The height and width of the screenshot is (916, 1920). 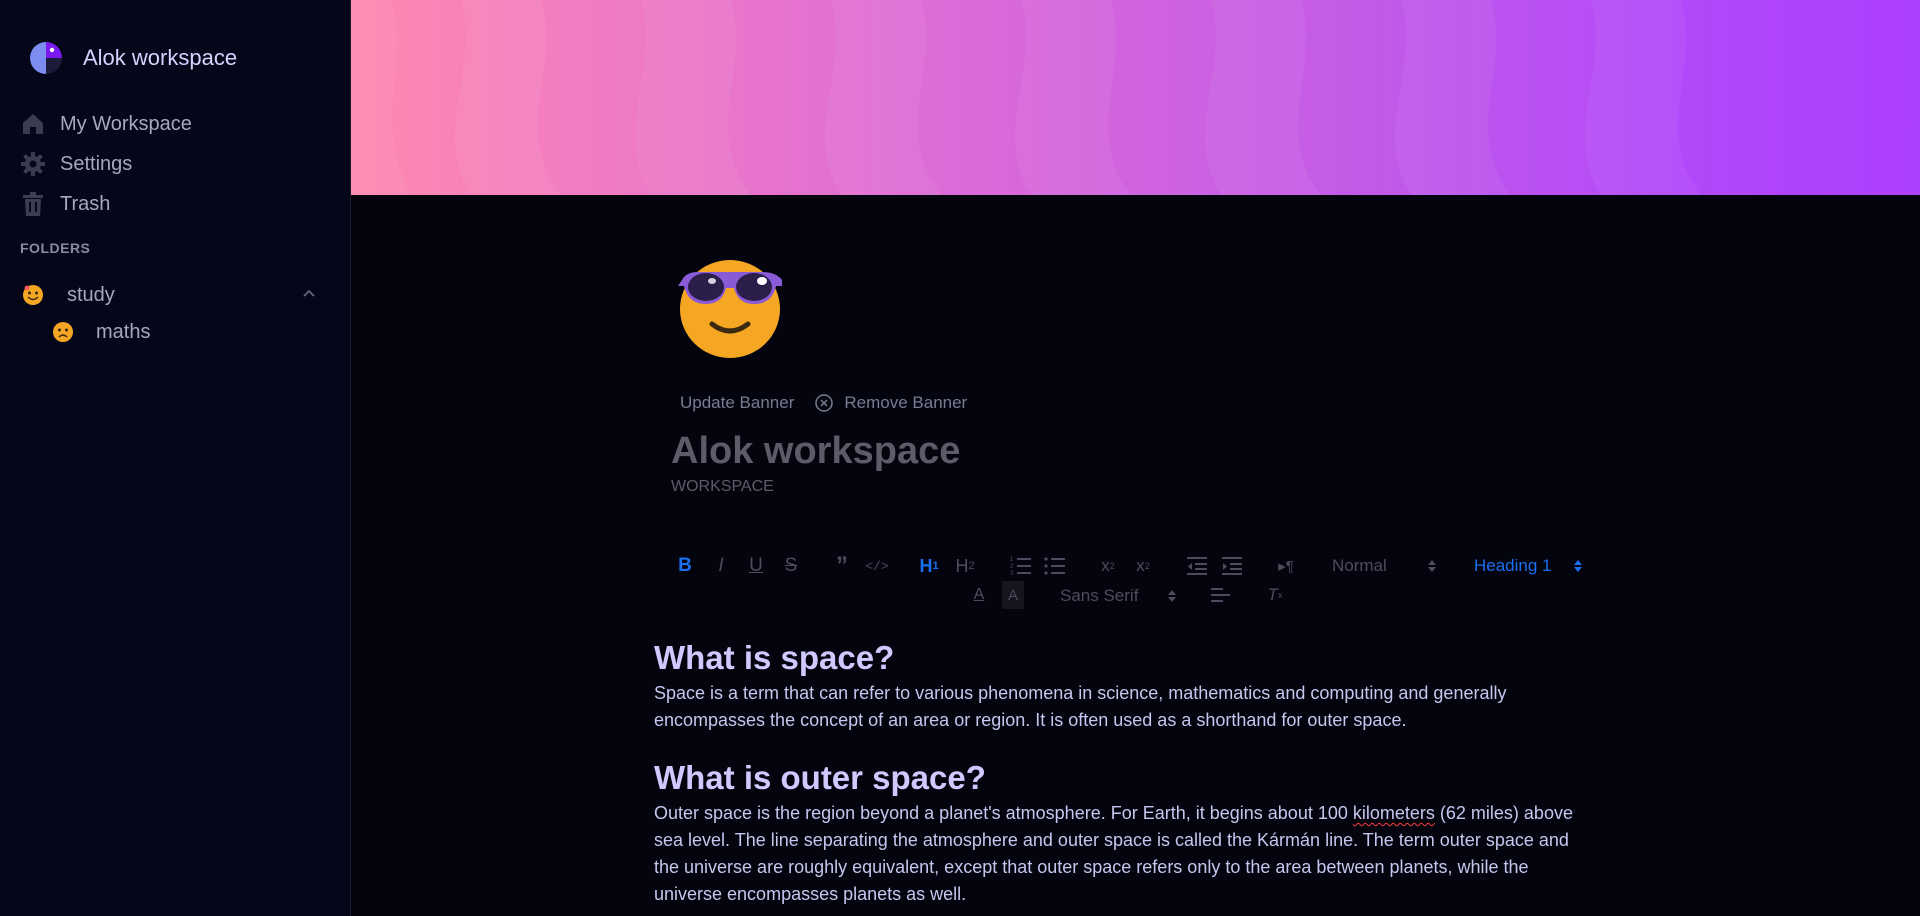 I want to click on font-select: Sans Serif, so click(x=1120, y=596).